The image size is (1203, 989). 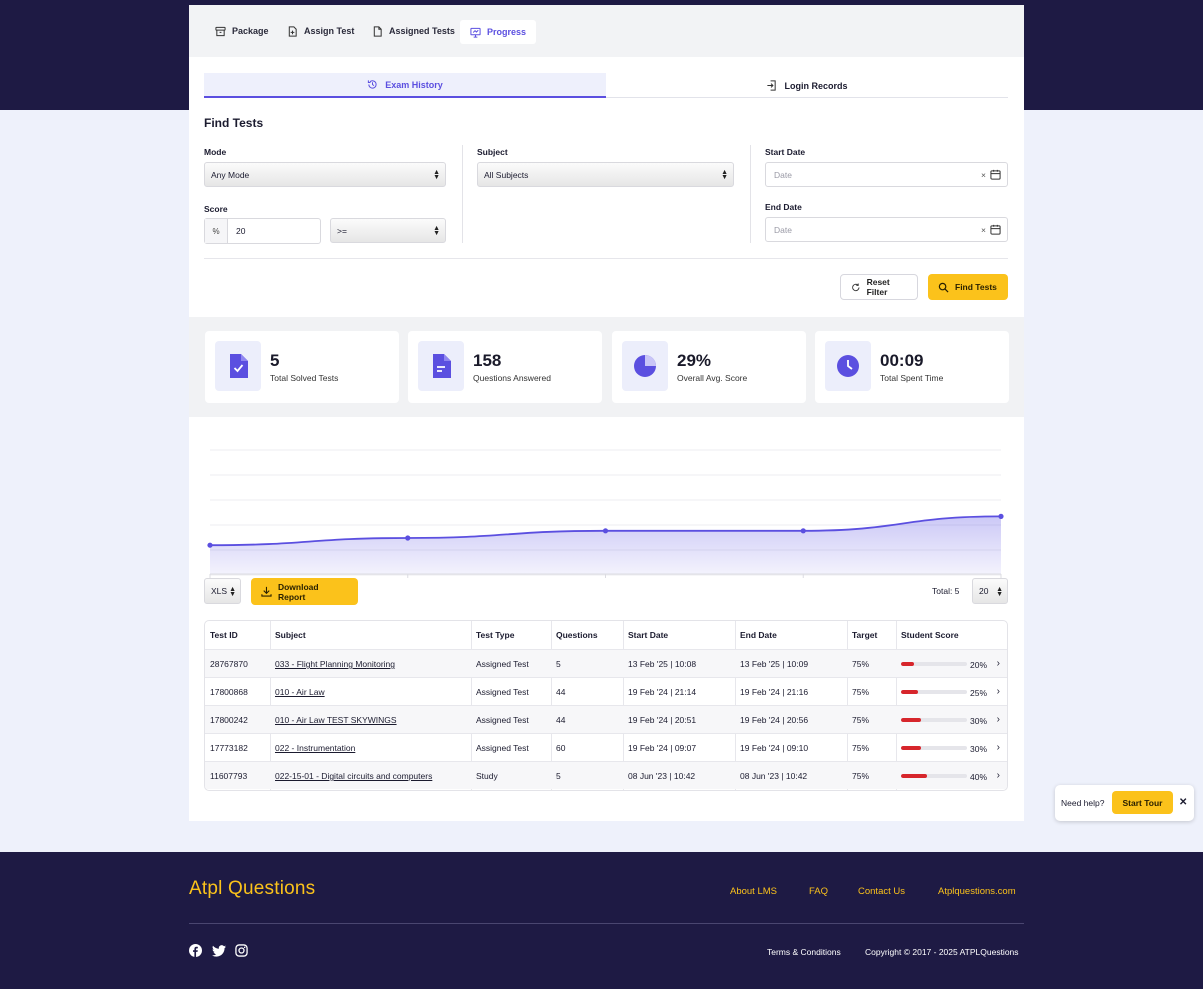 I want to click on twitter-icon, so click(x=219, y=951).